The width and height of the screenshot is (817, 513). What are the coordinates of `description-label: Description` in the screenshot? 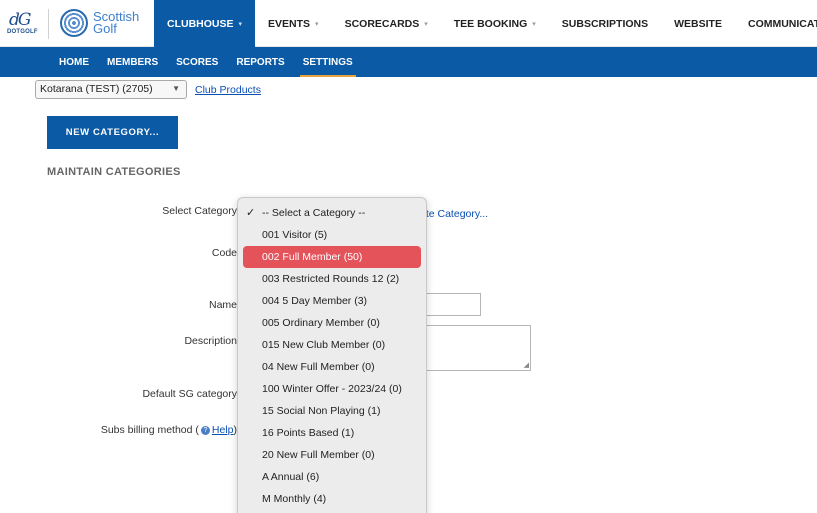 It's located at (210, 341).